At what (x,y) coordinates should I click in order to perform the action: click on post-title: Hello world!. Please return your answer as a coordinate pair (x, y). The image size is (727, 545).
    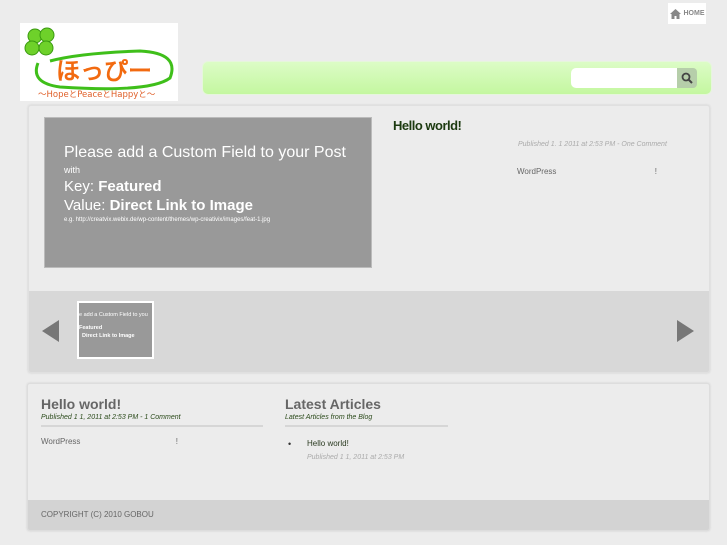
    Looking at the image, I should click on (152, 404).